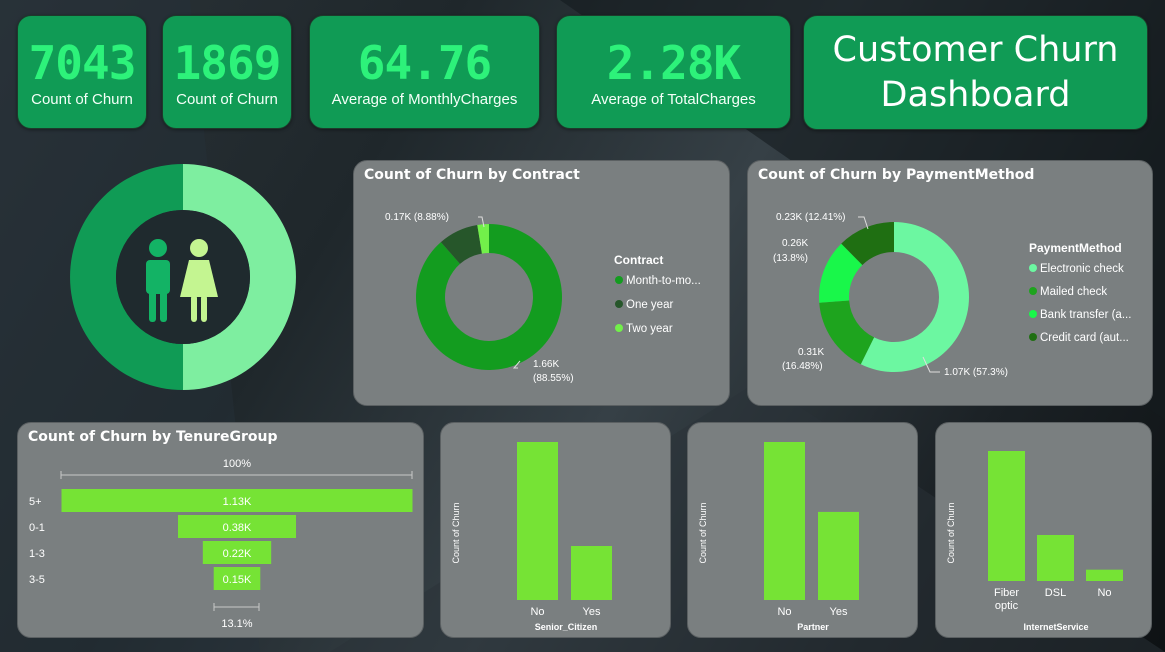 Image resolution: width=1165 pixels, height=652 pixels. Describe the element at coordinates (795, 243) in the screenshot. I see `payment-label-bank-value: 0.26K` at that location.